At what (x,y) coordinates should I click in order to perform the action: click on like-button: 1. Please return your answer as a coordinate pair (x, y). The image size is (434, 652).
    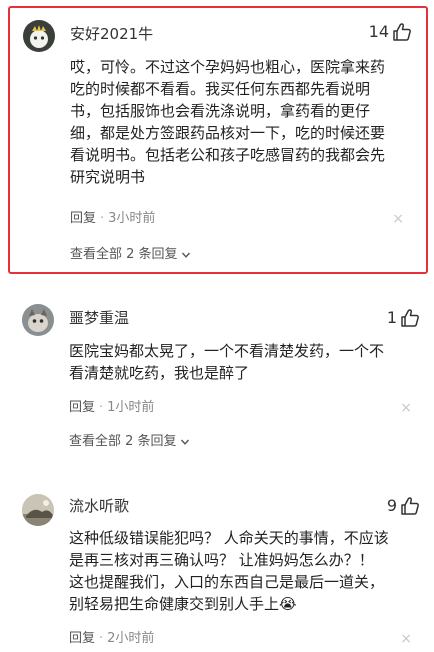
    Looking at the image, I should click on (403, 318).